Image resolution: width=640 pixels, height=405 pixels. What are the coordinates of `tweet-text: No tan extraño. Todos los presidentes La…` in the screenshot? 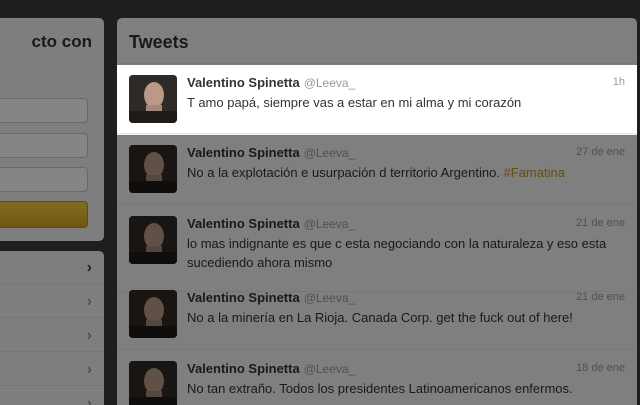 It's located at (407, 388).